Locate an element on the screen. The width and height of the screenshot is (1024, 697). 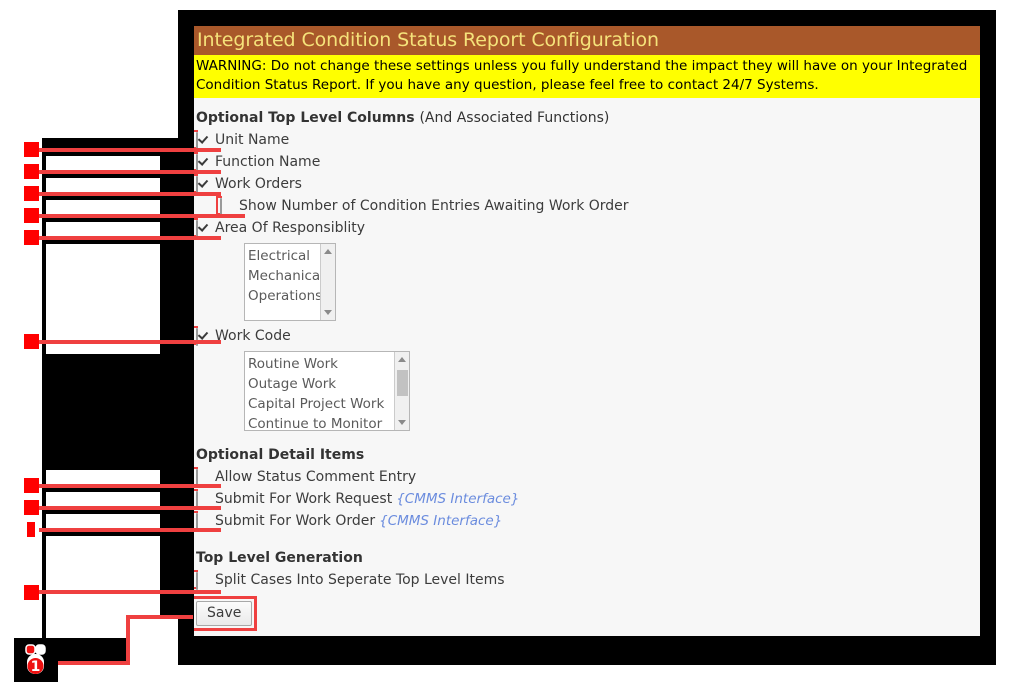
label-work-orders: Work Orders is located at coordinates (258, 184).